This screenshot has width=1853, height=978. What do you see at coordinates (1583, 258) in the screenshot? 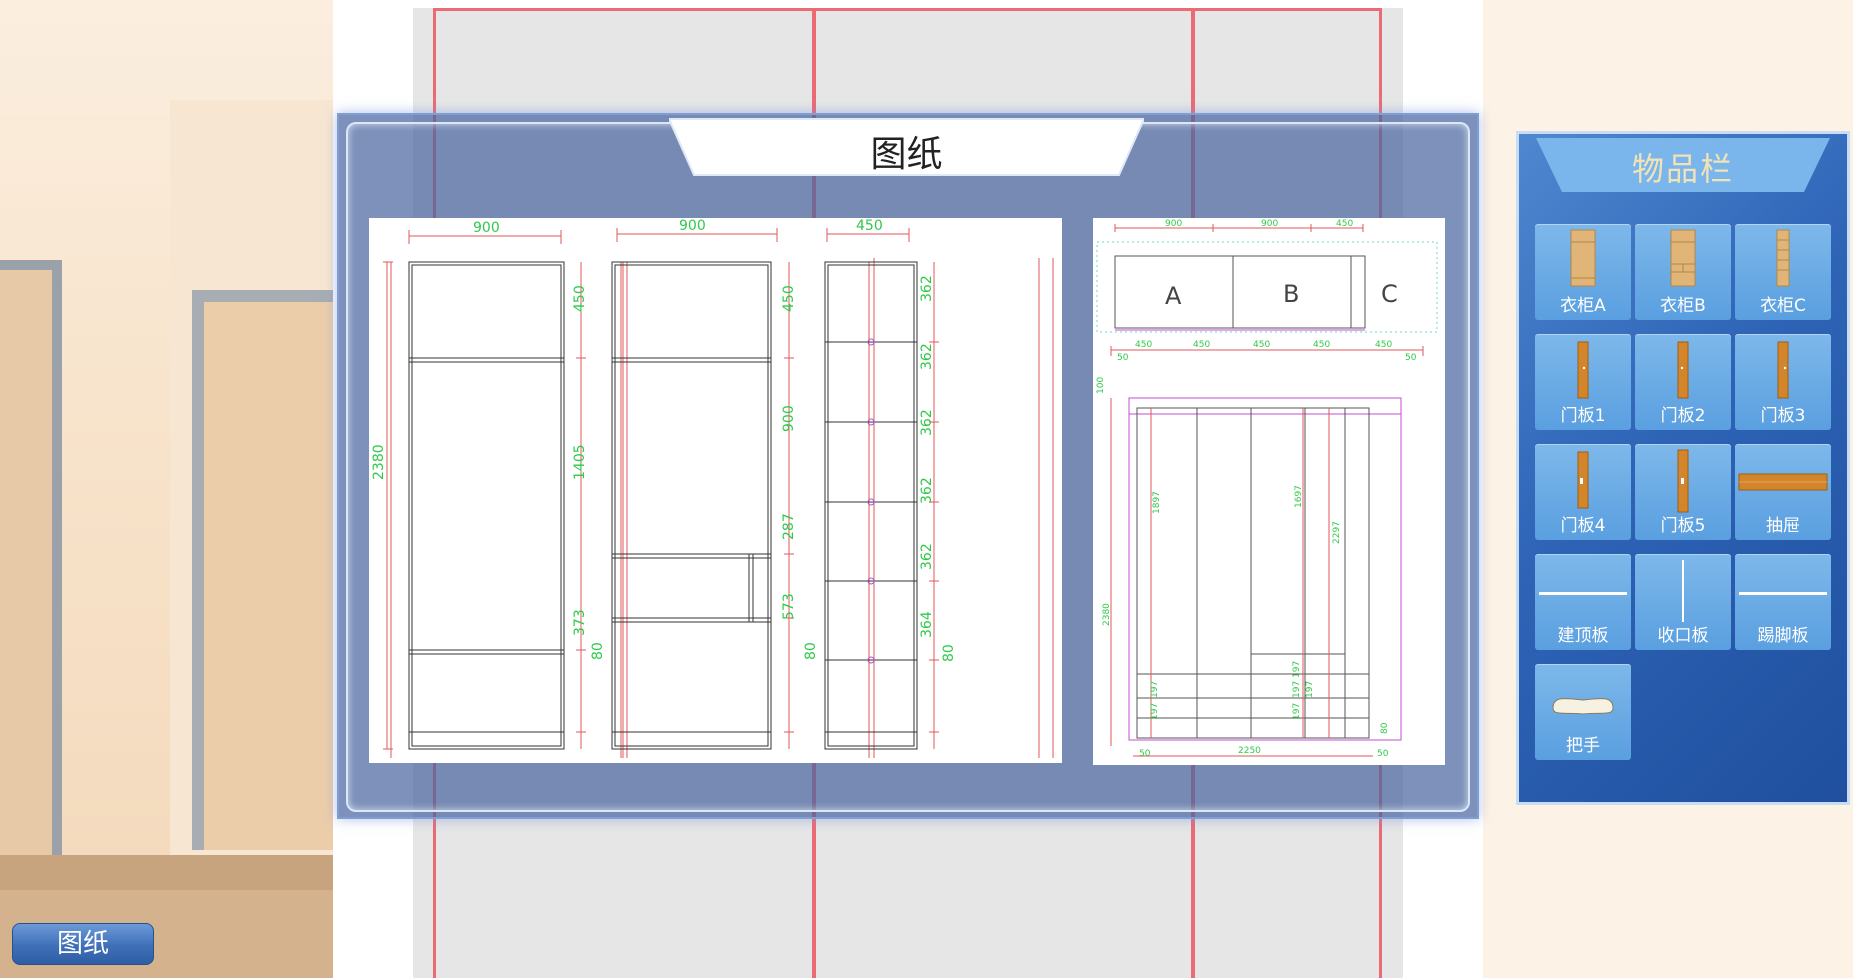
I see `wardrobe-a-icon` at bounding box center [1583, 258].